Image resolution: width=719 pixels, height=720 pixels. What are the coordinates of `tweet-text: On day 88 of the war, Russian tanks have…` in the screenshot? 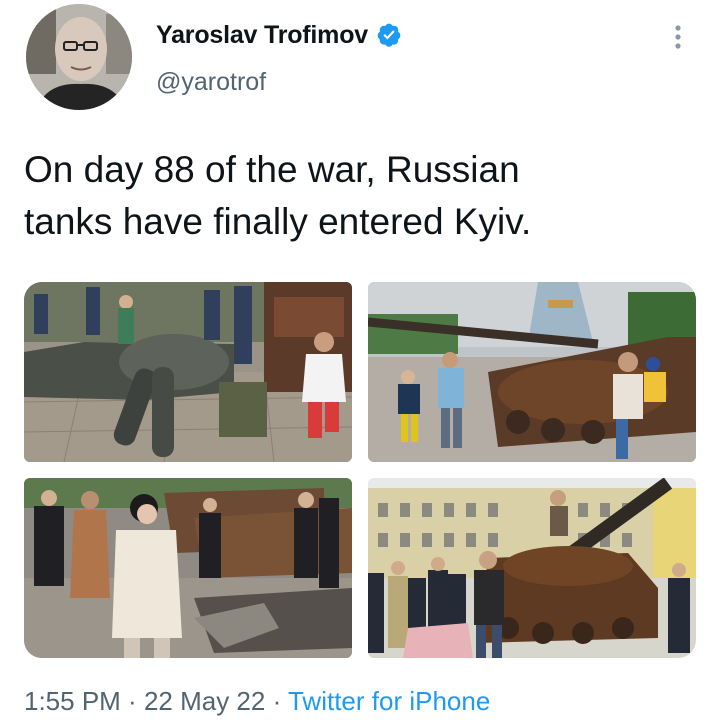 It's located at (278, 195).